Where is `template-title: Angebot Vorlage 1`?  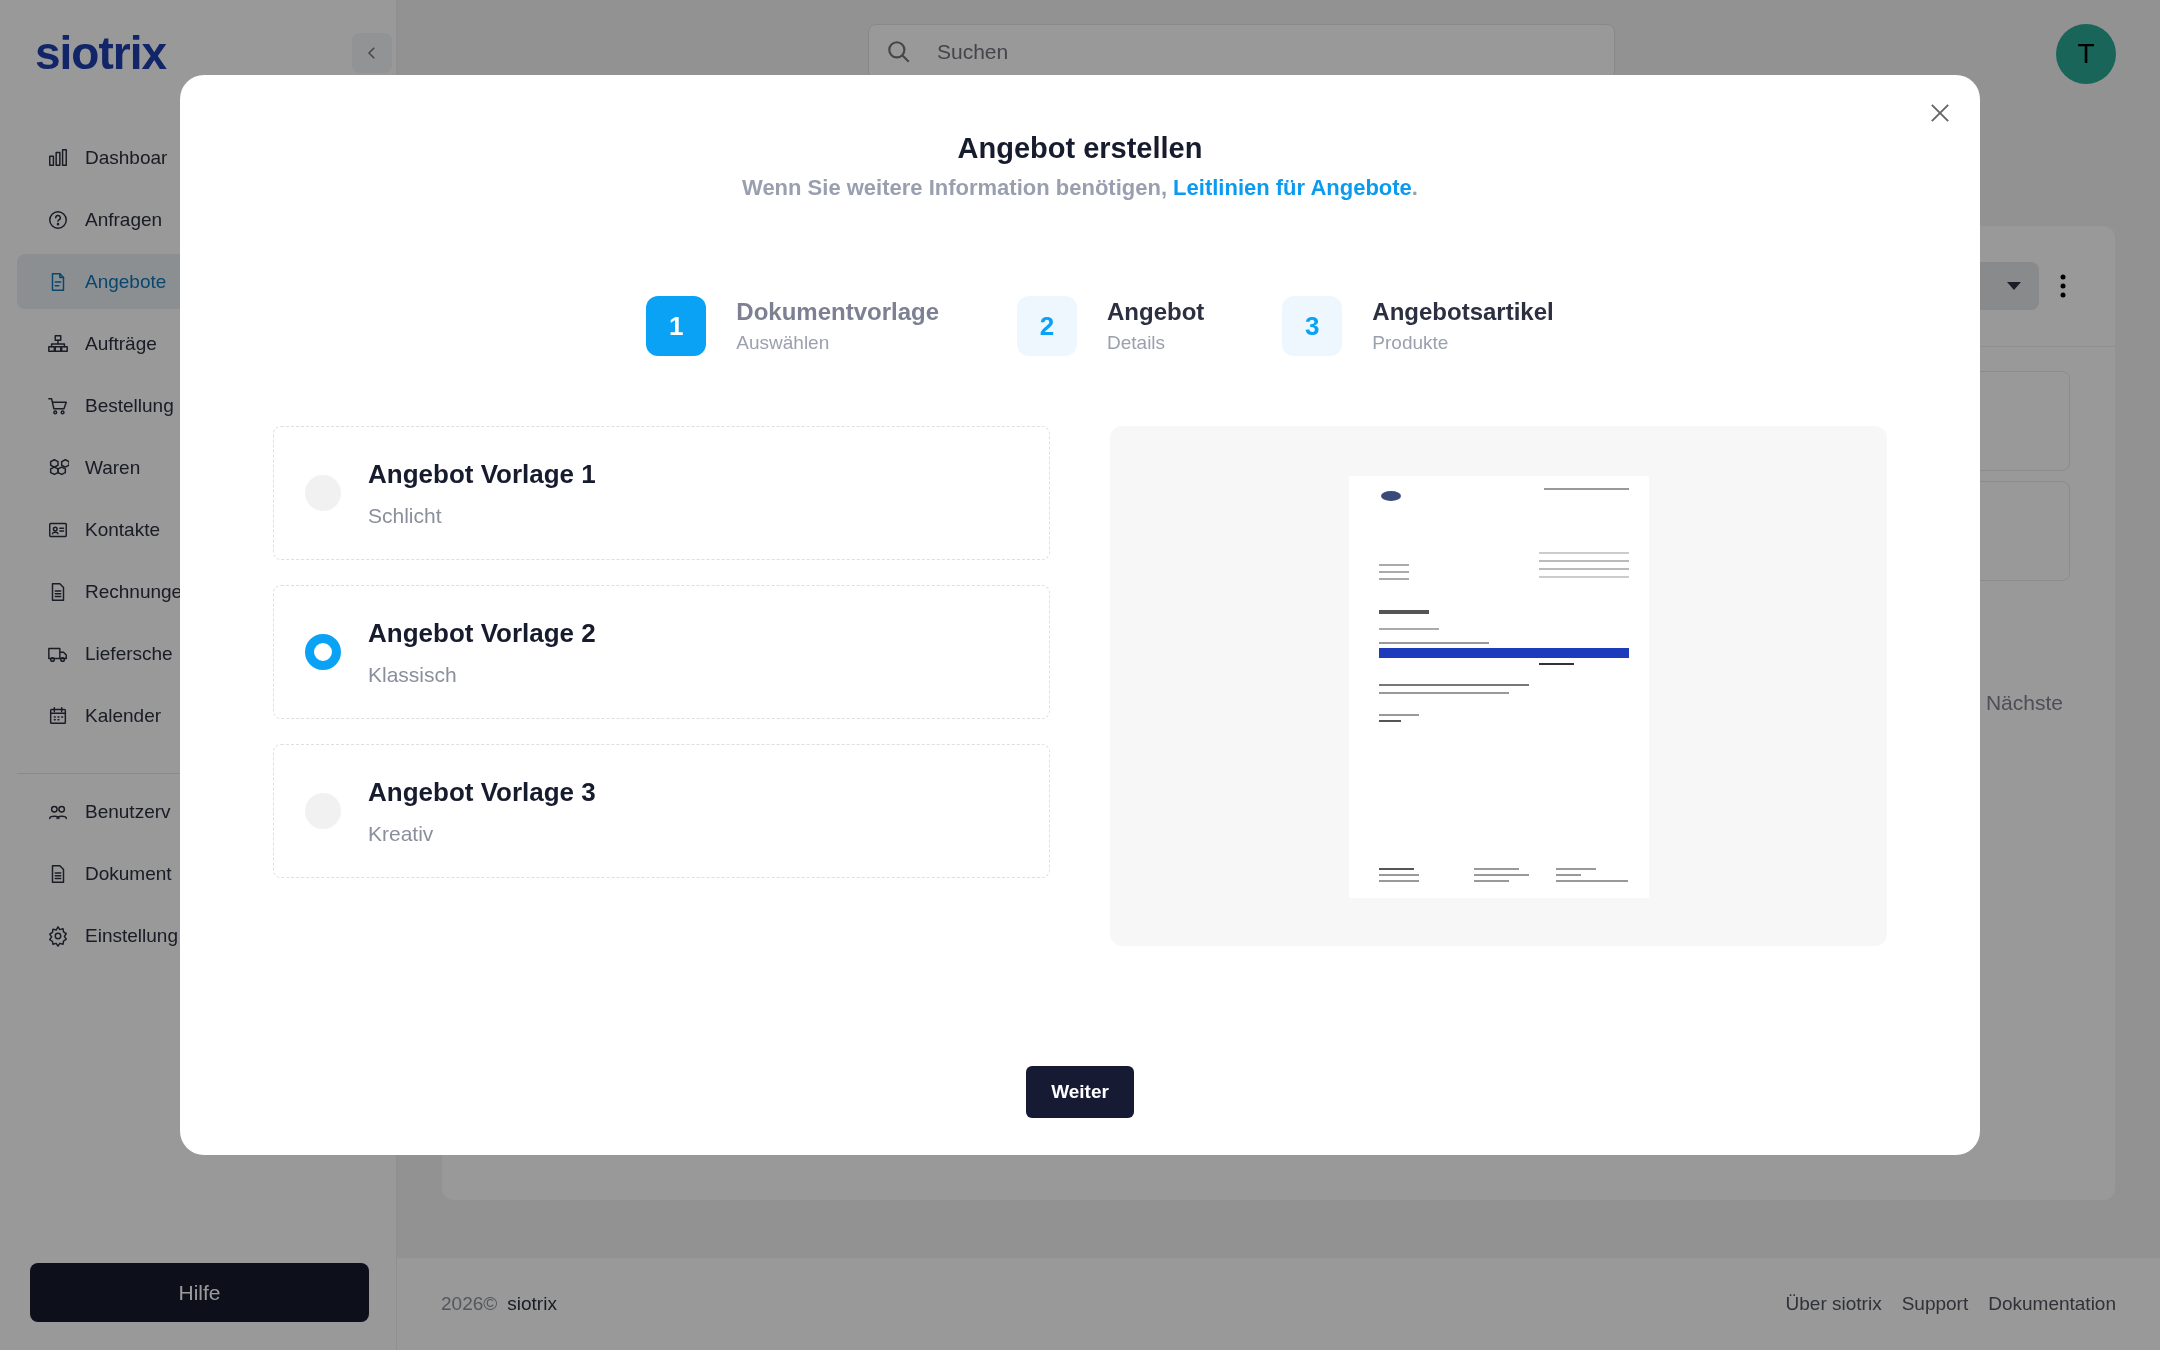 template-title: Angebot Vorlage 1 is located at coordinates (482, 474).